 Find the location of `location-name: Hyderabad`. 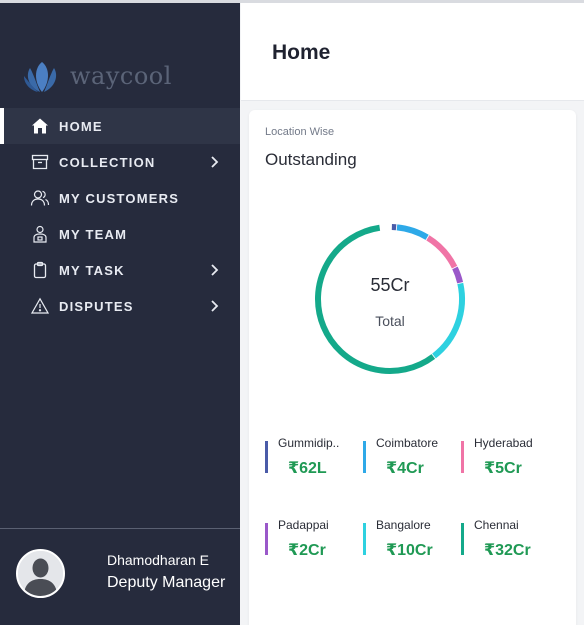

location-name: Hyderabad is located at coordinates (503, 443).